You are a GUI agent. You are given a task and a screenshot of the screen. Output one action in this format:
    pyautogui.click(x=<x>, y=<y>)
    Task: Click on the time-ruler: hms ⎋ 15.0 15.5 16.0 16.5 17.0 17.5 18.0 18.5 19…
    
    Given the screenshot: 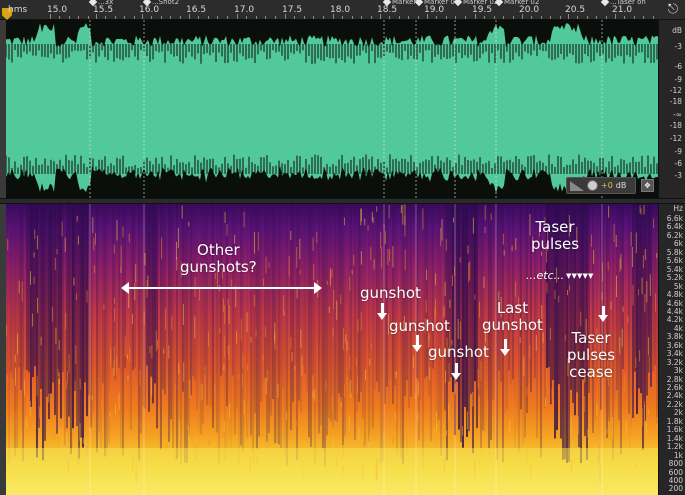 What is the action you would take?
    pyautogui.click(x=342, y=10)
    